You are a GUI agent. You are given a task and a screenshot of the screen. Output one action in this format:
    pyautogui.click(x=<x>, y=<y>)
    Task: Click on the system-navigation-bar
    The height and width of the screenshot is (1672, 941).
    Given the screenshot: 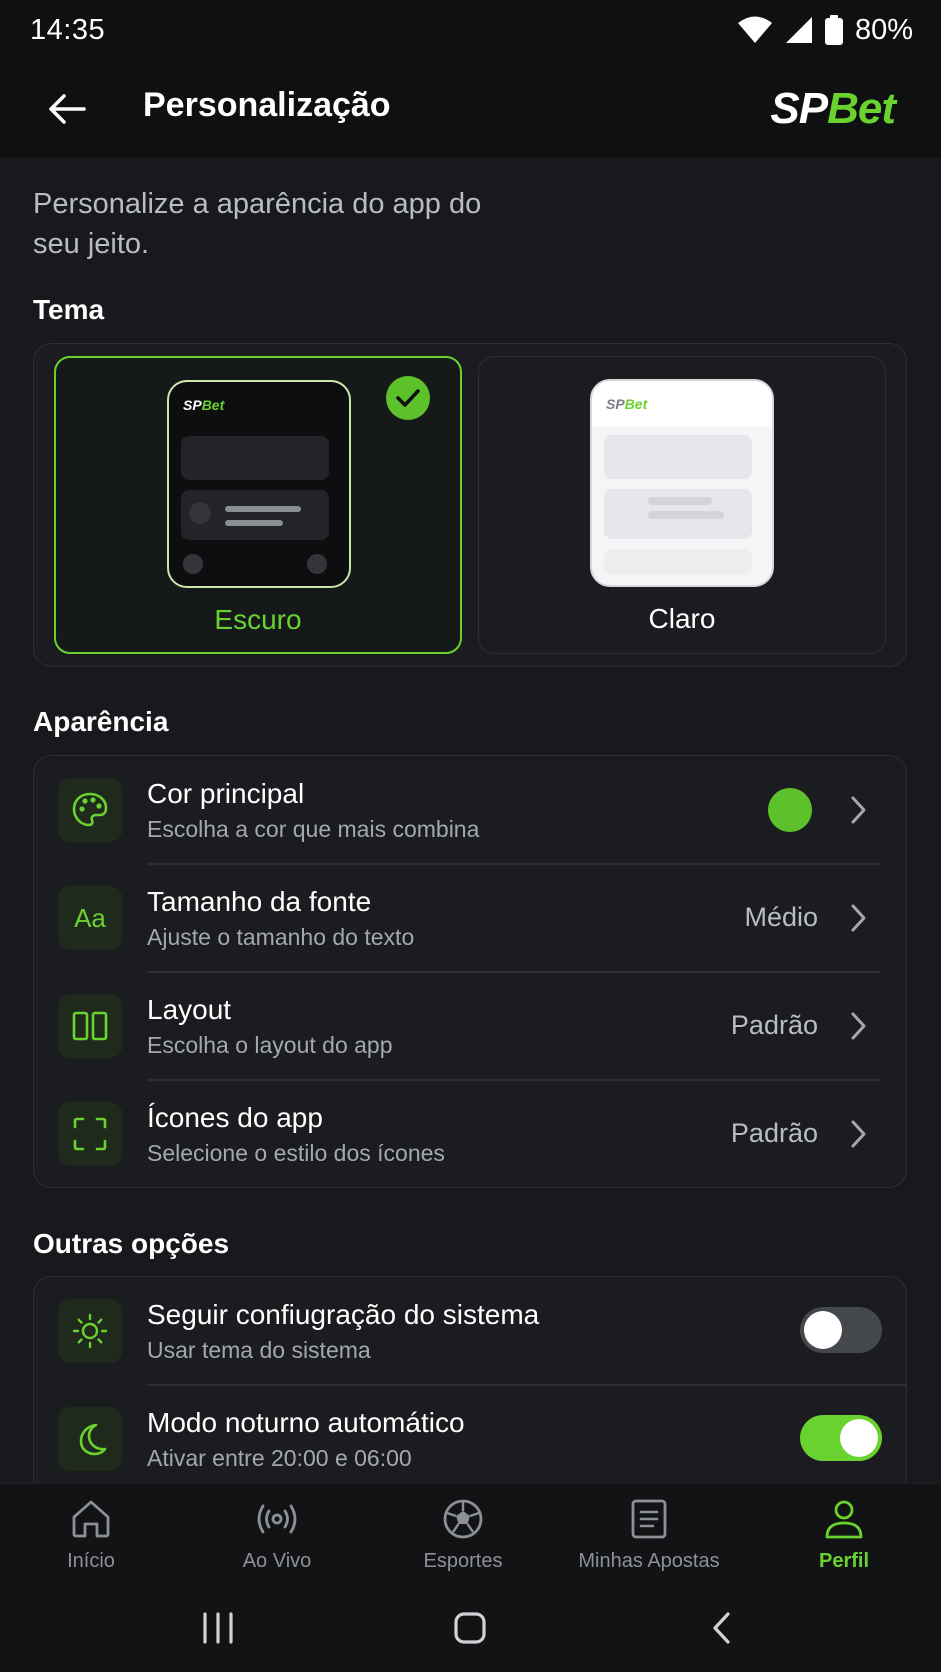 What is the action you would take?
    pyautogui.click(x=470, y=1629)
    